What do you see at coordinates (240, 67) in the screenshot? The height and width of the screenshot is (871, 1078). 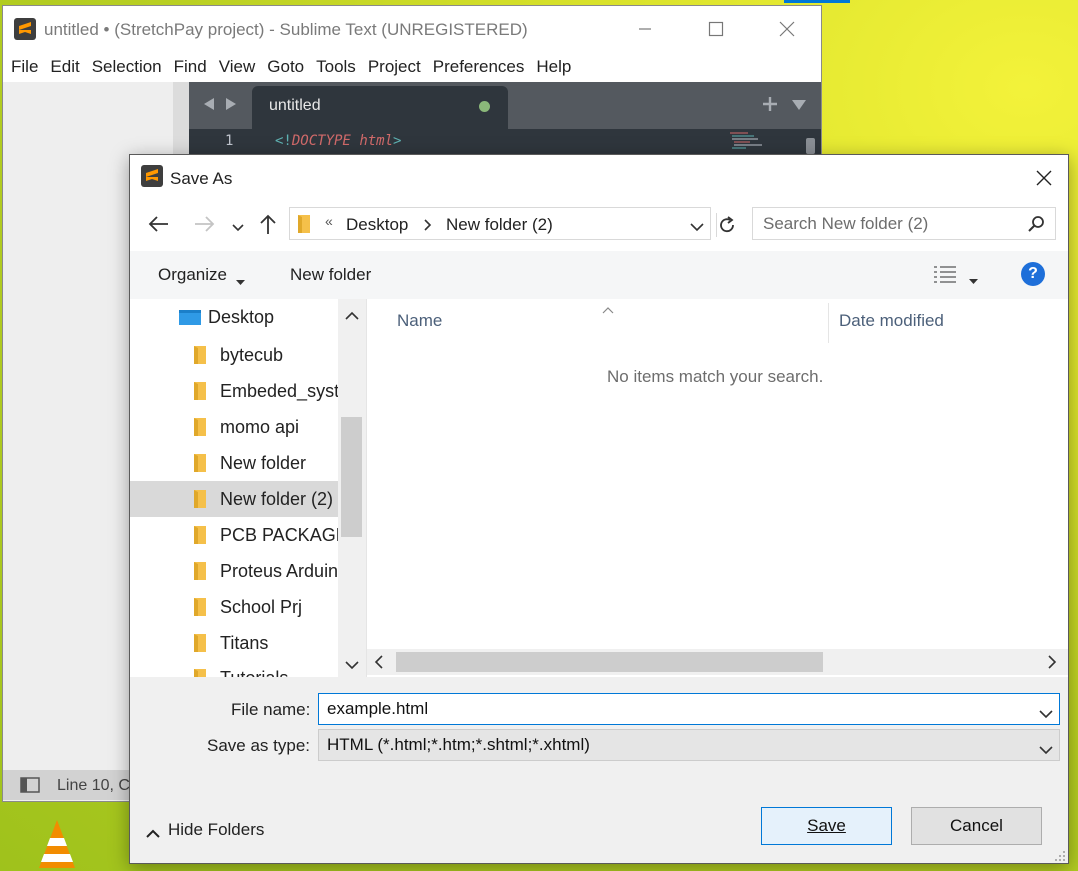 I see `menu-view: View` at bounding box center [240, 67].